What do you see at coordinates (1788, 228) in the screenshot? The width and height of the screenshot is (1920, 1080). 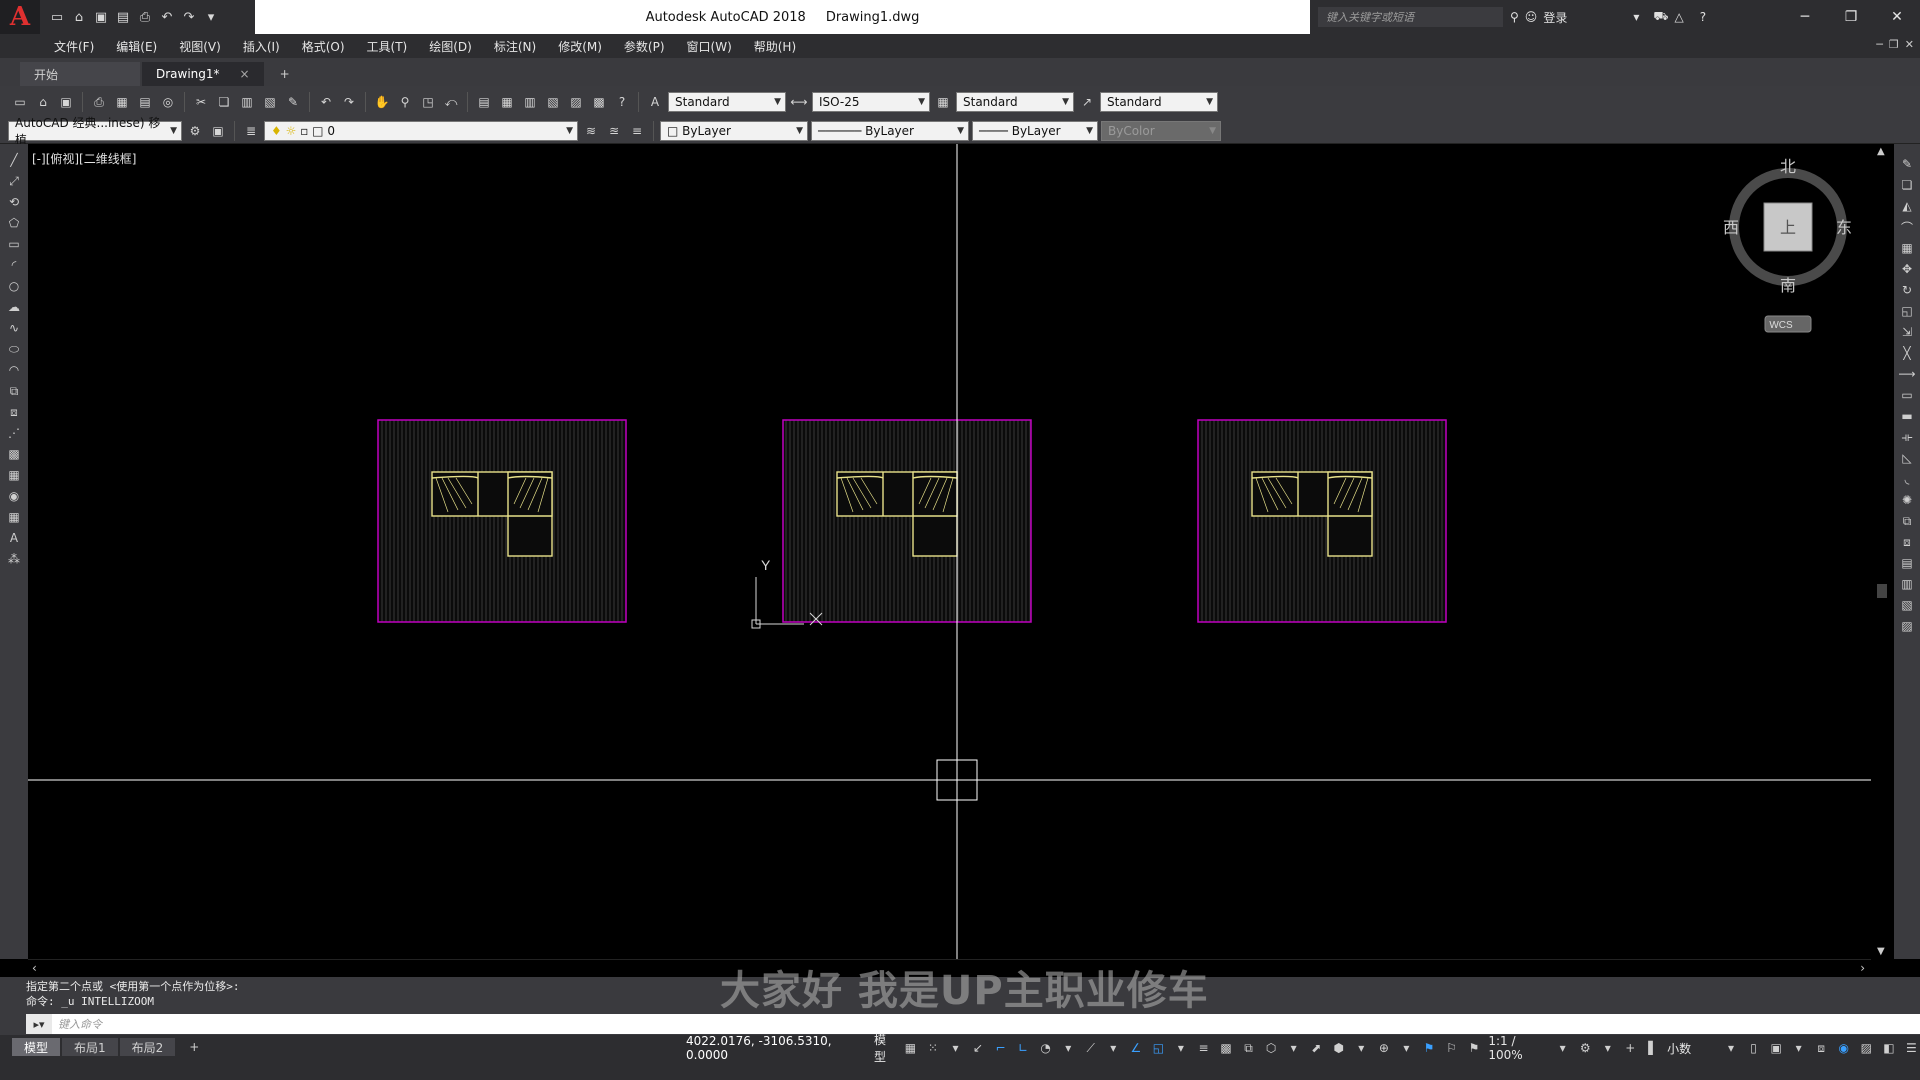 I see `viewcube-face-top: 上` at bounding box center [1788, 228].